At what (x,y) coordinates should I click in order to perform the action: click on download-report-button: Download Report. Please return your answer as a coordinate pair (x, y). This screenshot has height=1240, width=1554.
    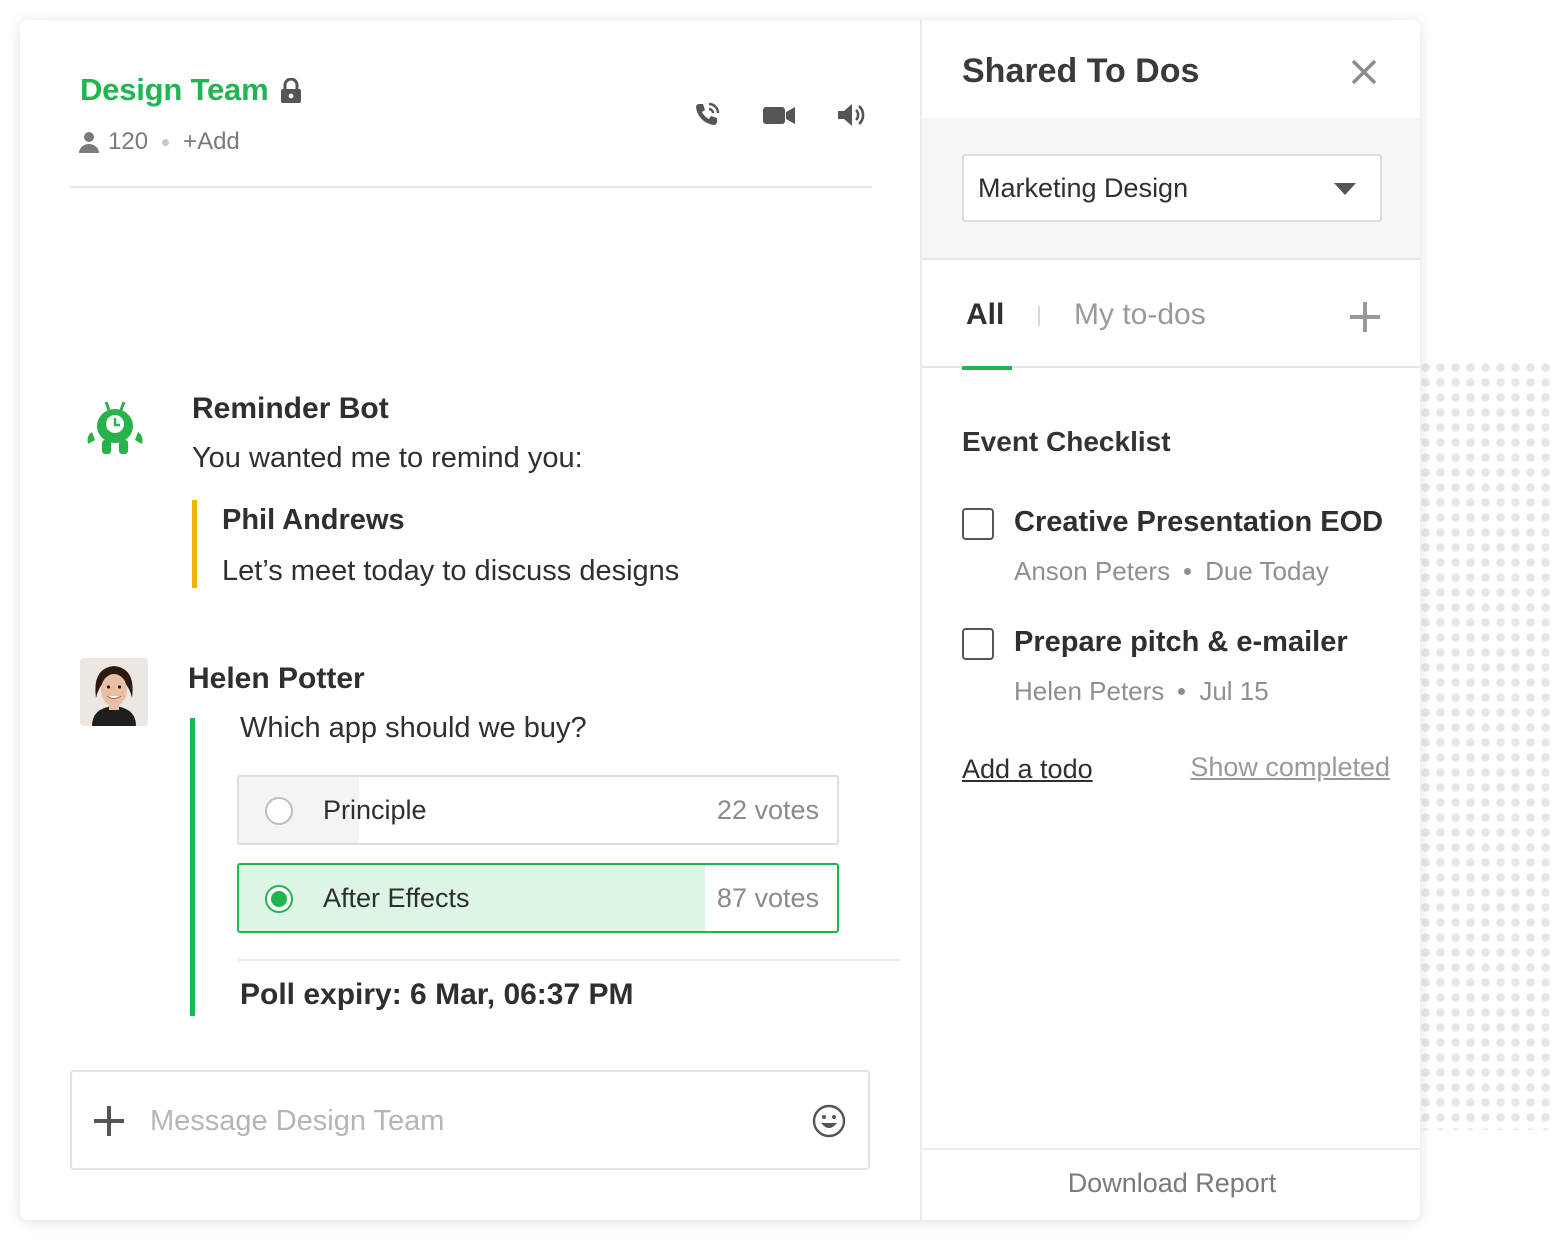
    Looking at the image, I should click on (1171, 1183).